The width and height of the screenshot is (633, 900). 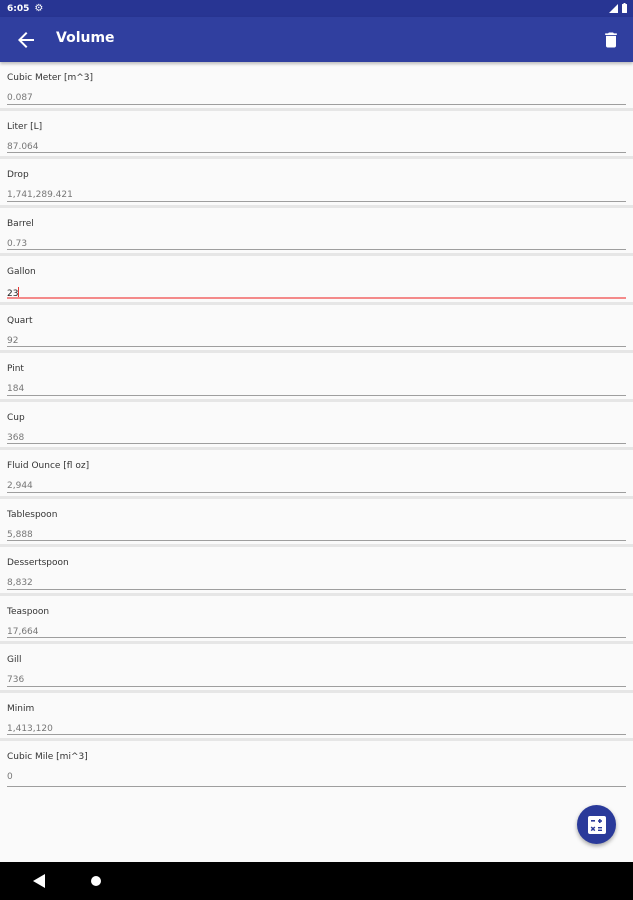 What do you see at coordinates (20, 98) in the screenshot?
I see `field-input: 0.087` at bounding box center [20, 98].